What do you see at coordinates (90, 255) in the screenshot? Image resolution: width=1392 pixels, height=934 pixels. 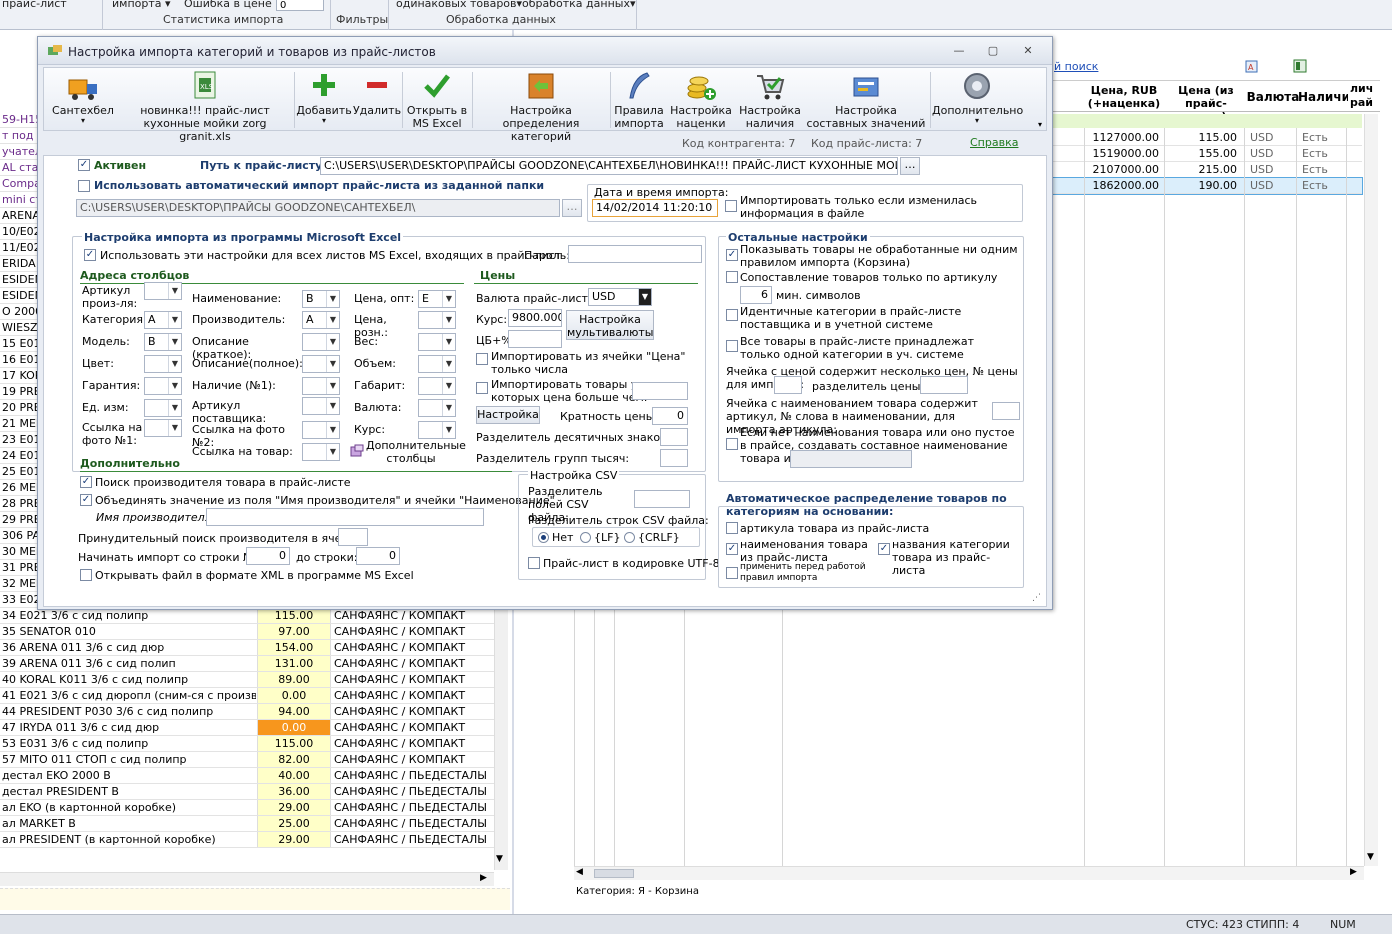 I see `use-all-sheets-checkbox: ✓` at bounding box center [90, 255].